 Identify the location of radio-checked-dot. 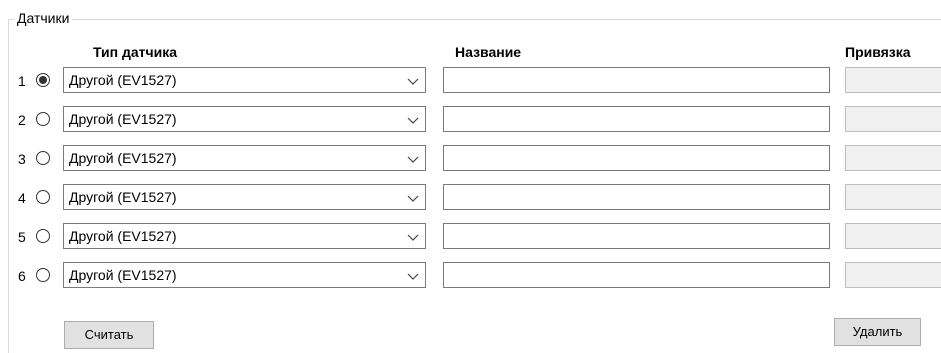
(43, 80).